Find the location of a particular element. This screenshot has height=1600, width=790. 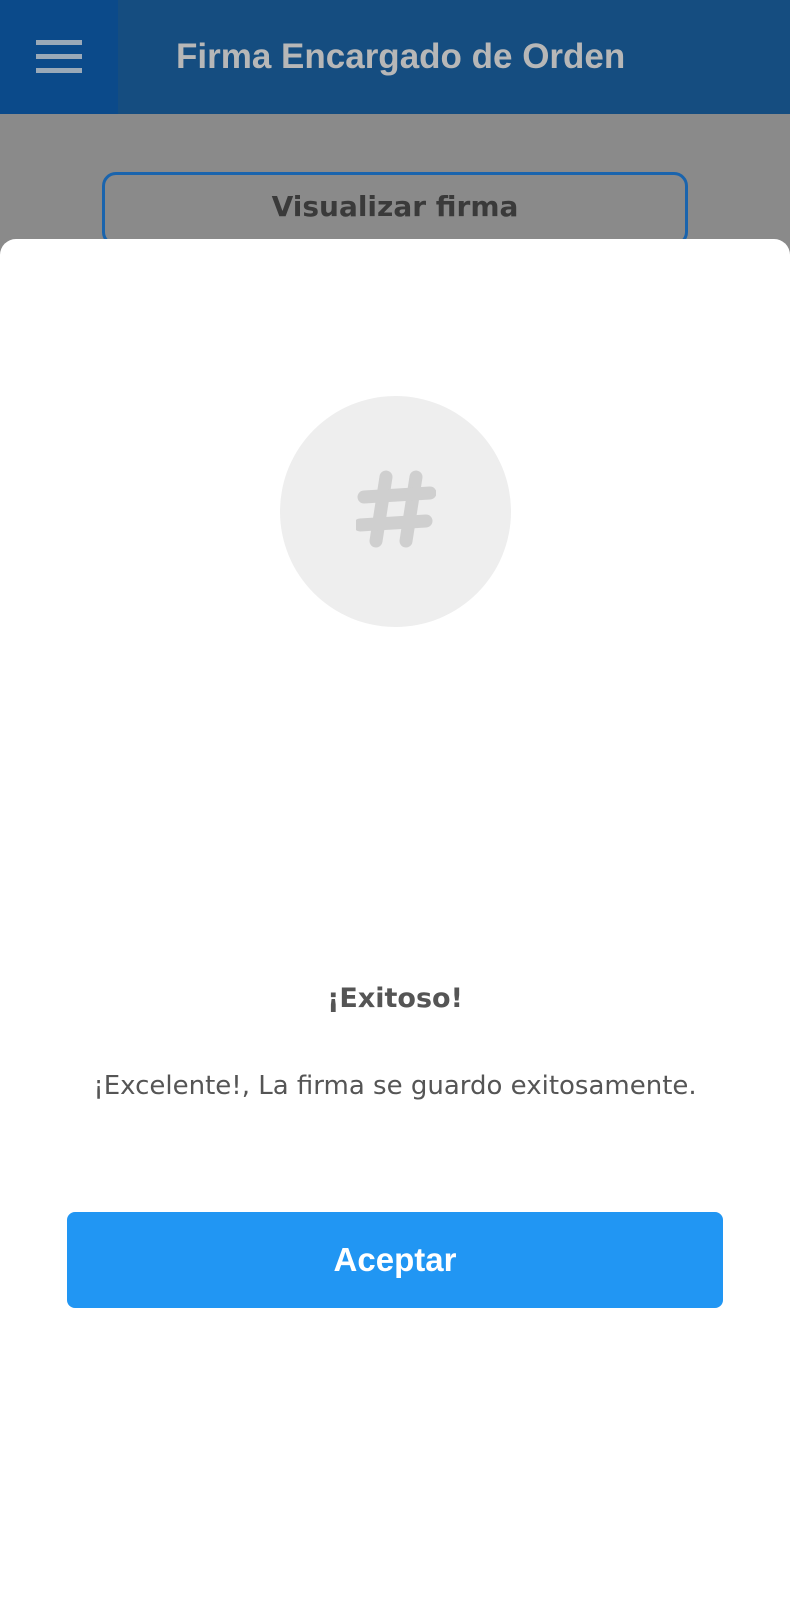

icon-circle is located at coordinates (395, 511).